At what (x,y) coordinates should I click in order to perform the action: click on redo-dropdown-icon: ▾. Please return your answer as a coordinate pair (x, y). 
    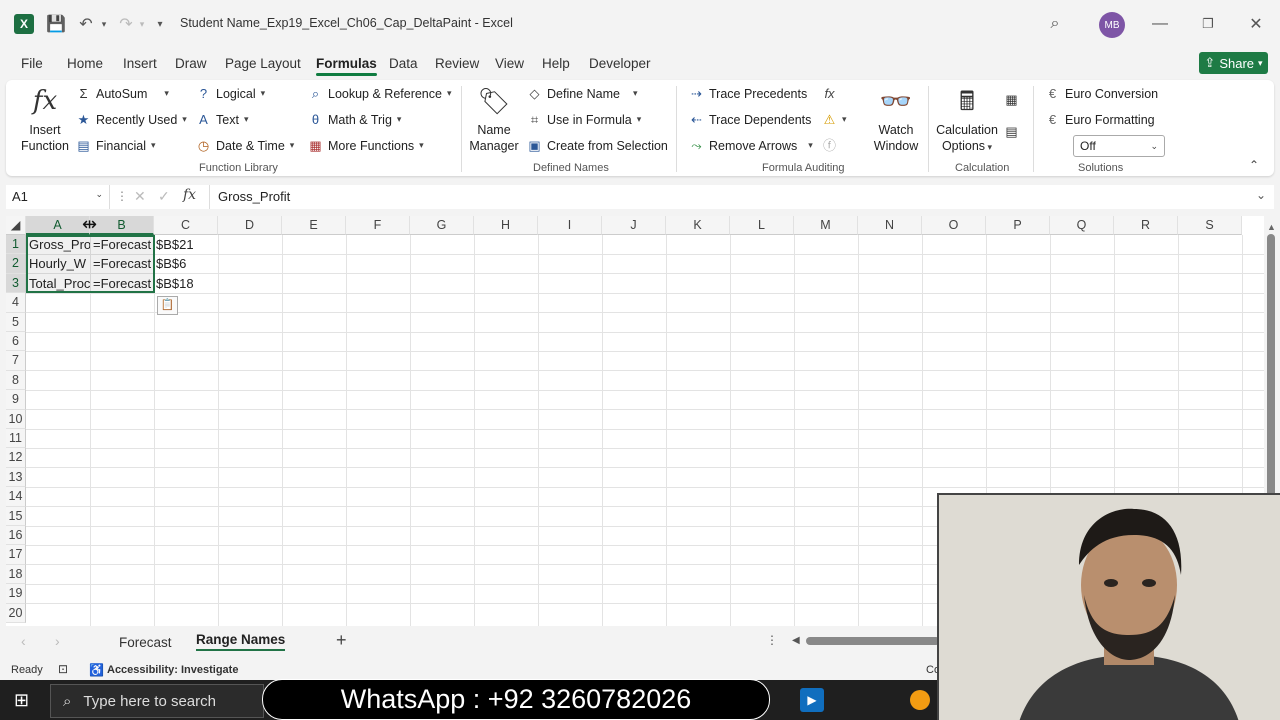
    Looking at the image, I should click on (142, 24).